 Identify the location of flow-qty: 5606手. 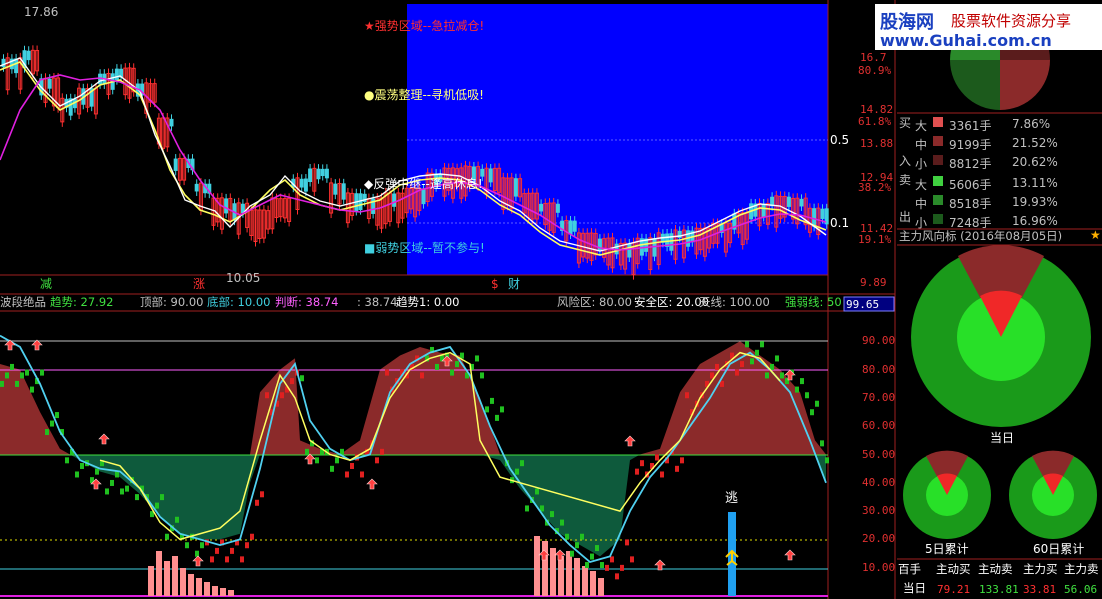
(970, 185).